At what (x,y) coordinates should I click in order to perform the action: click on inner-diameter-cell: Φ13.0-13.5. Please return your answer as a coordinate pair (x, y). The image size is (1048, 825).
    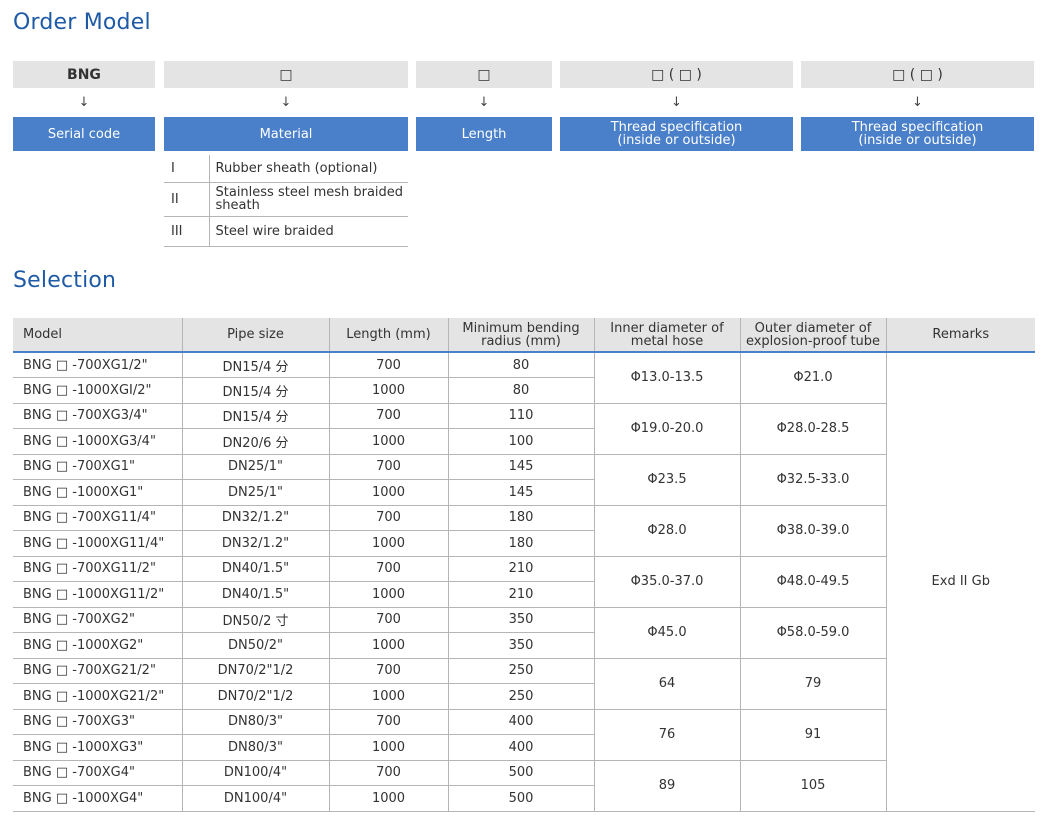
    Looking at the image, I should click on (667, 378).